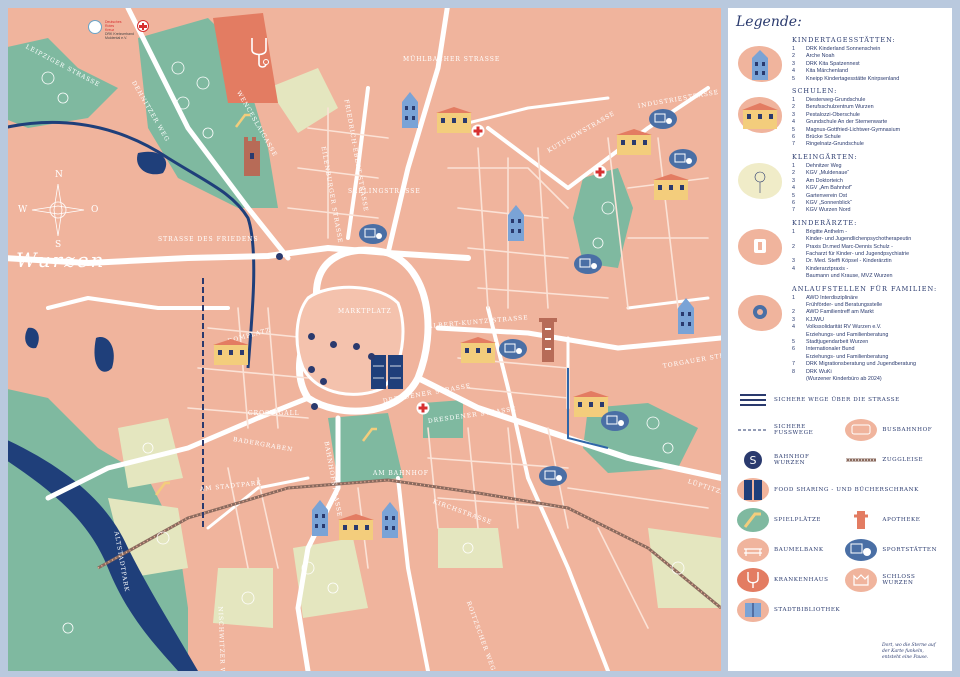  I want to click on legend-row: 6 KGV „Sonnenblick“, so click(822, 202).